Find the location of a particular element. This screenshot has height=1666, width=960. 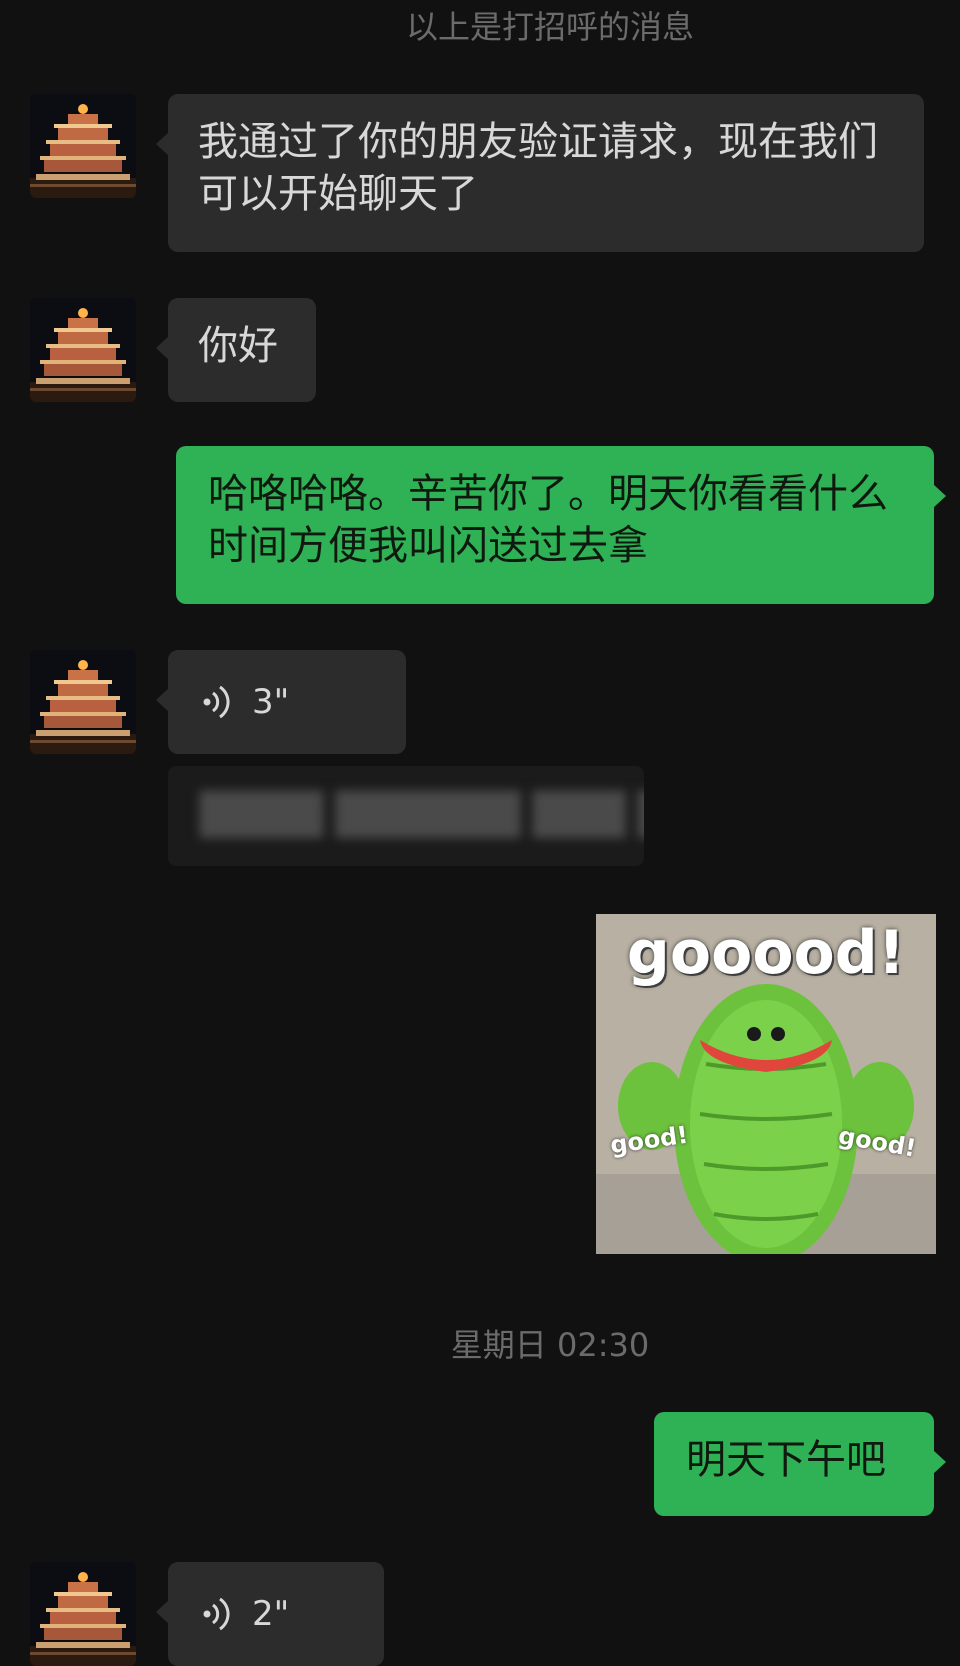

blurred-message-bubble: ████ ██████ ███ ████ is located at coordinates (406, 816).